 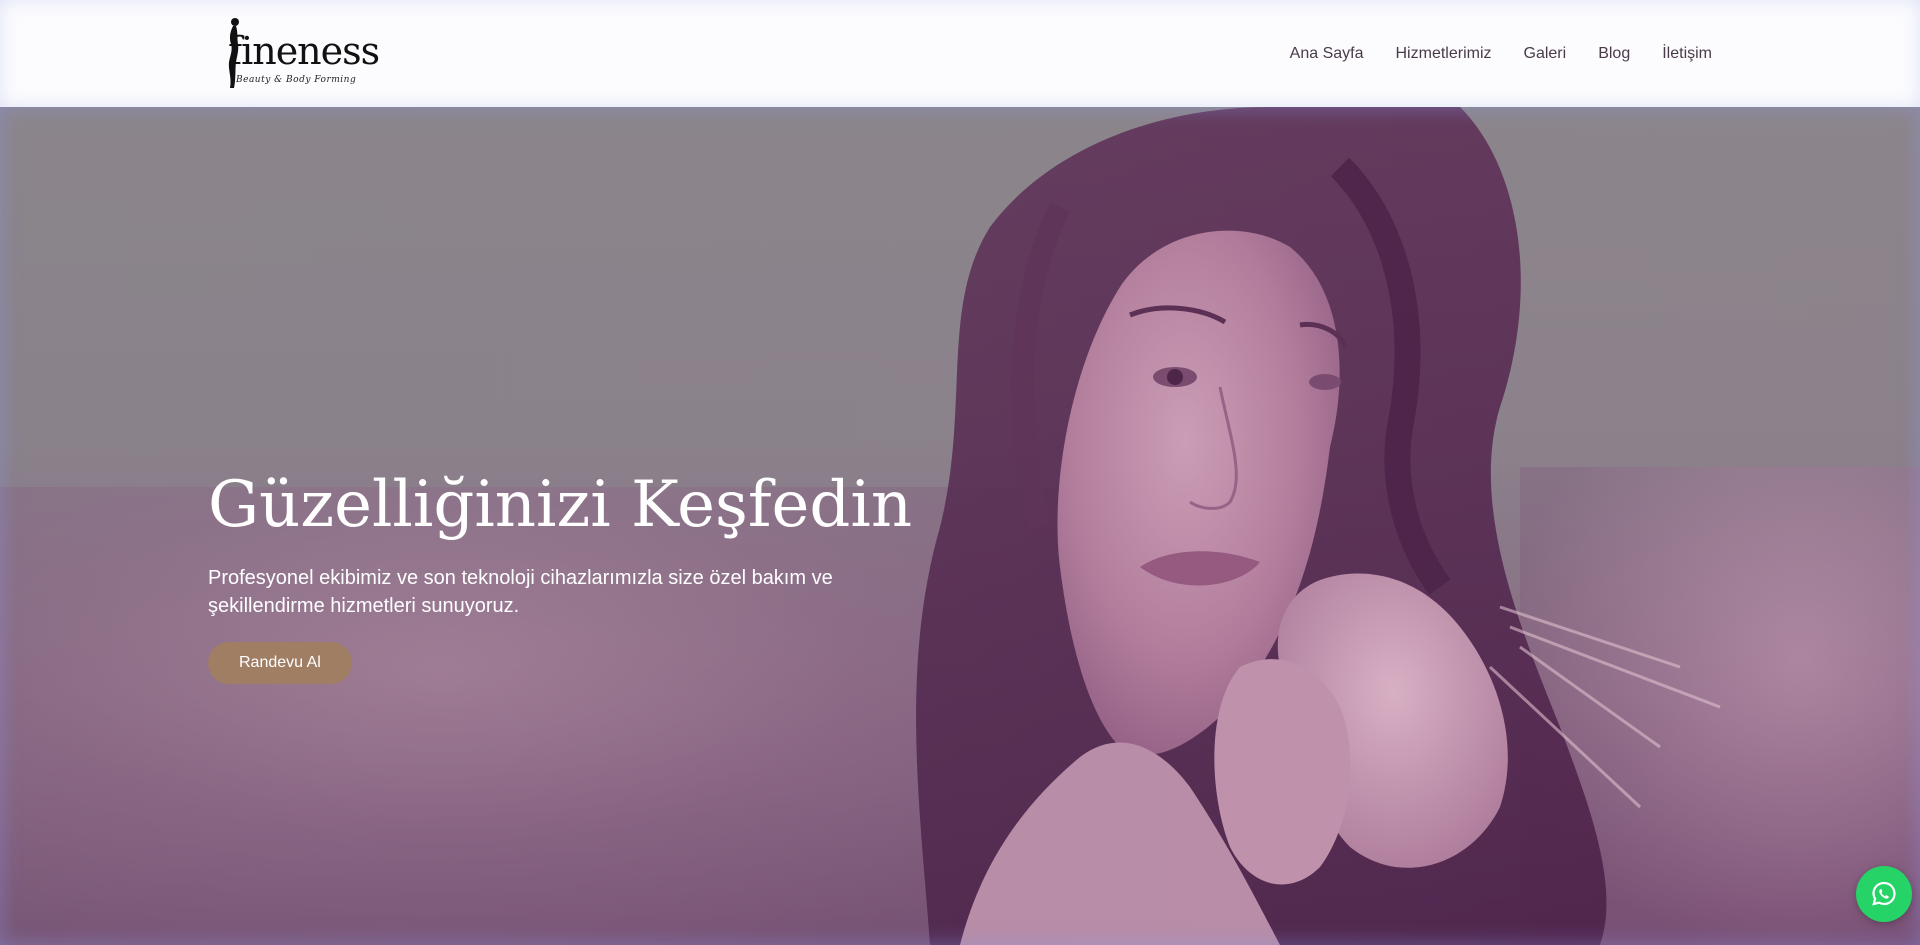 I want to click on whatsapp-button, so click(x=1884, y=894).